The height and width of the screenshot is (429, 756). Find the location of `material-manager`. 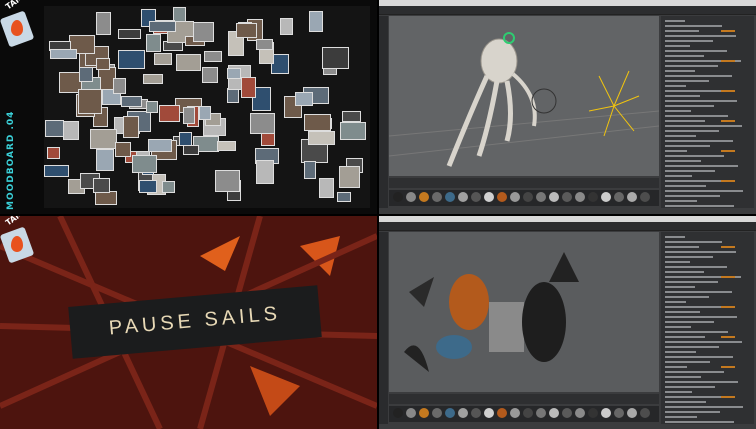

material-manager is located at coordinates (524, 414).